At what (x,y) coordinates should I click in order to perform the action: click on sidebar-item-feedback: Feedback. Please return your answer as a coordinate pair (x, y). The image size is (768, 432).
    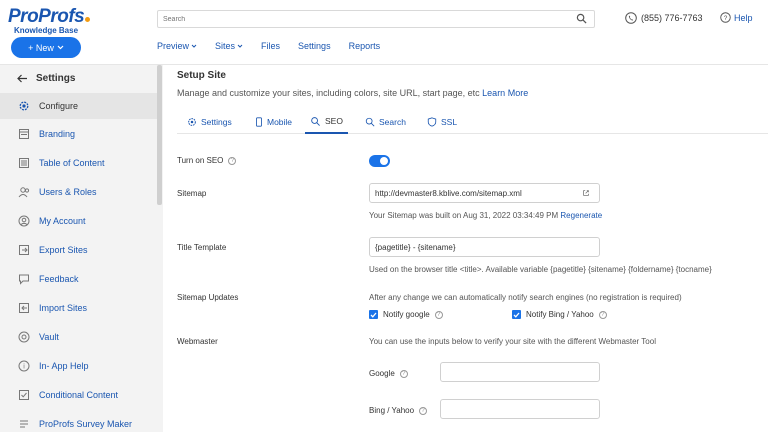
    Looking at the image, I should click on (78, 279).